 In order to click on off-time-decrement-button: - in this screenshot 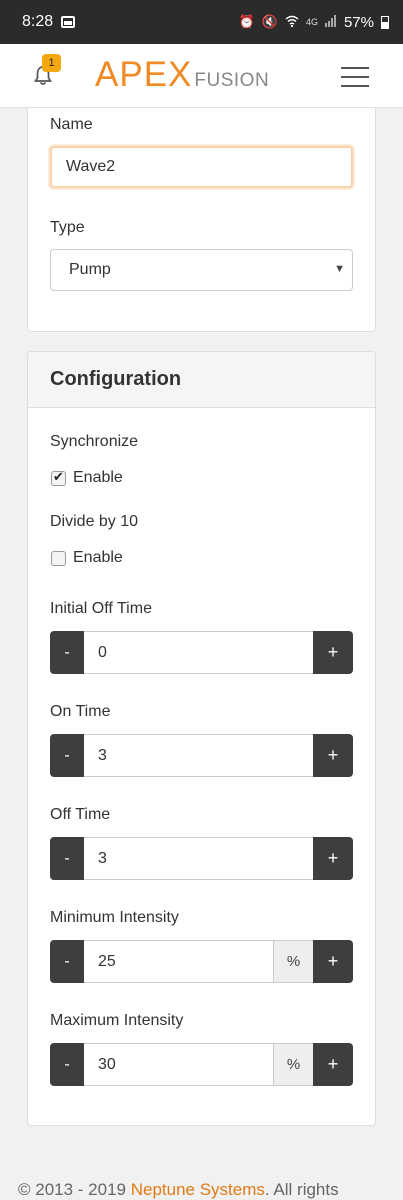, I will do `click(67, 858)`.